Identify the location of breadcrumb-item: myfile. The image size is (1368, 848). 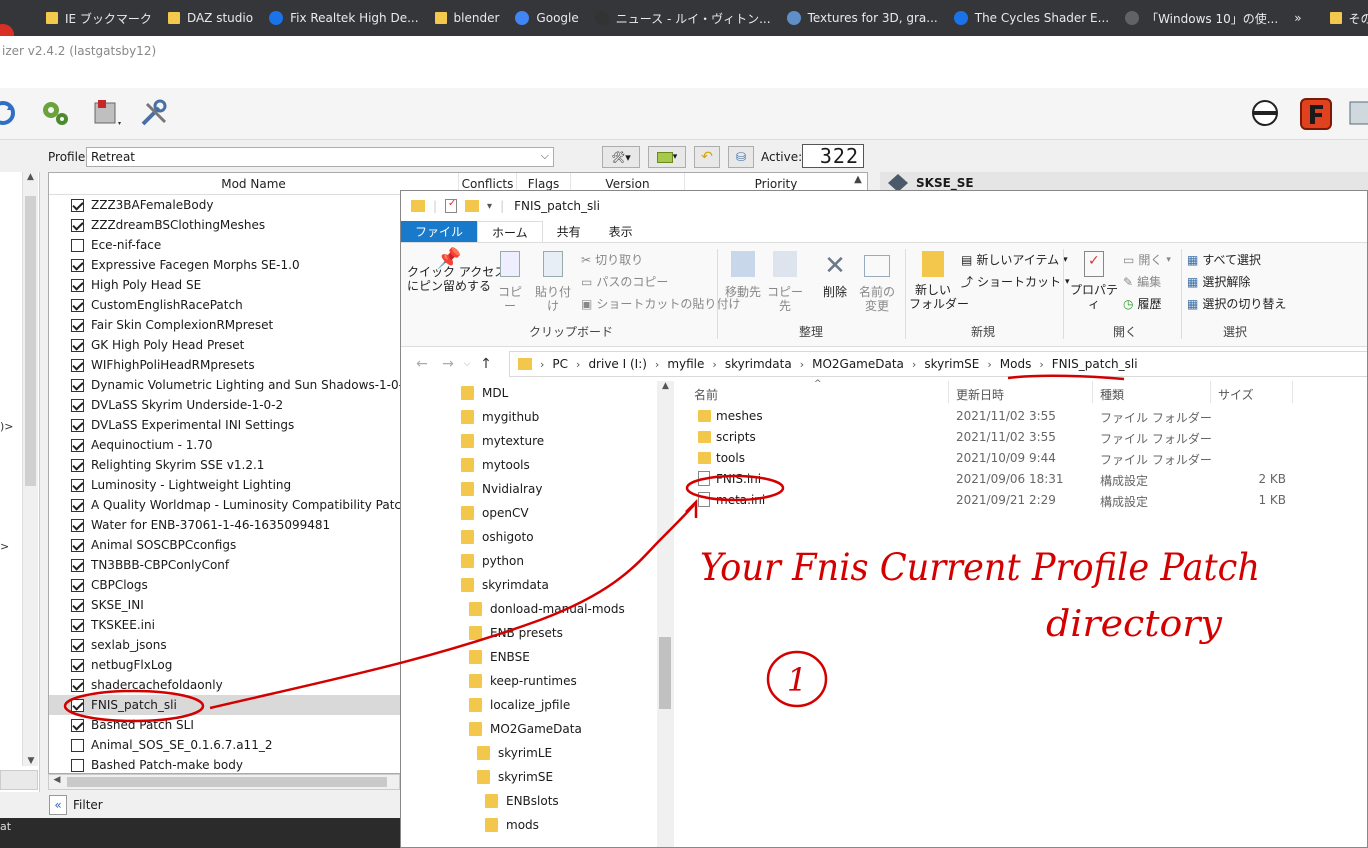
(685, 364).